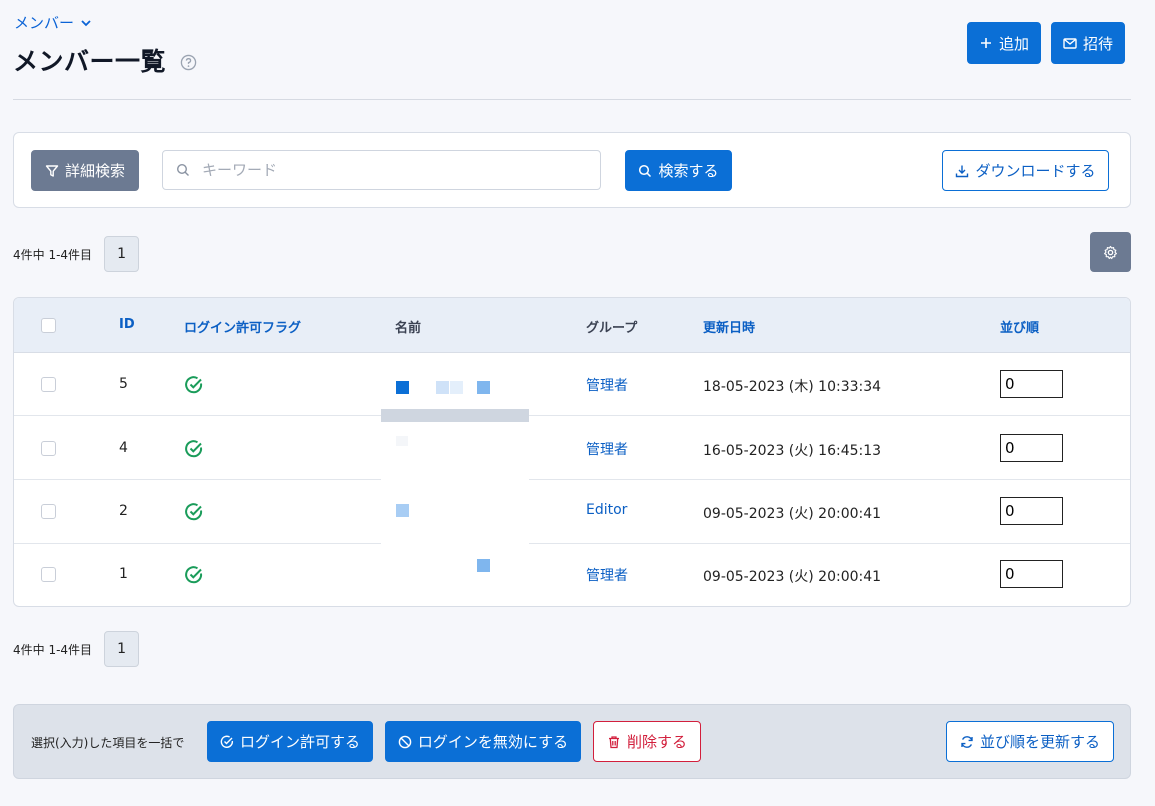 The width and height of the screenshot is (1155, 806). What do you see at coordinates (1013, 43) in the screenshot?
I see `add-button-label: 追加` at bounding box center [1013, 43].